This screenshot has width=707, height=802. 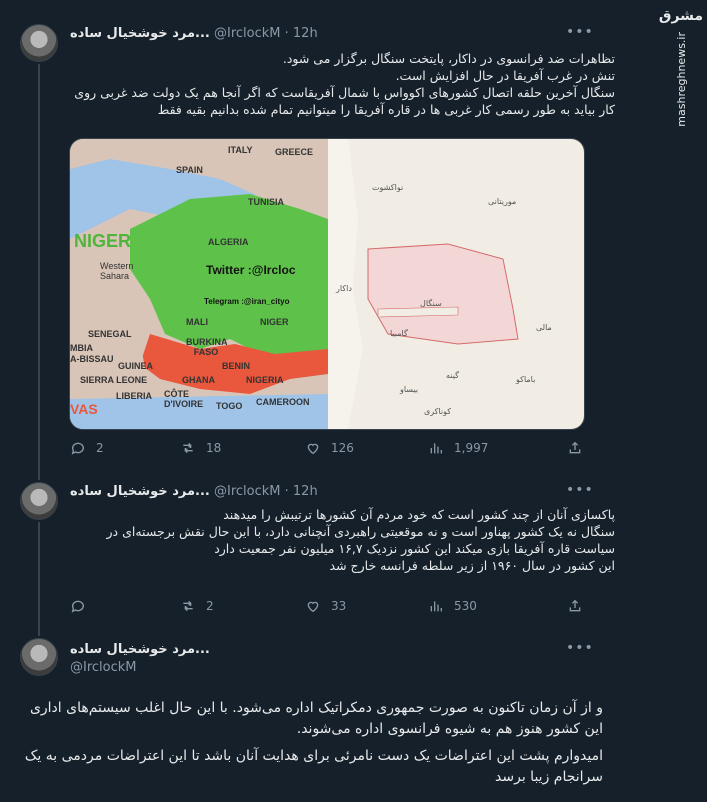 I want to click on map-label: GHANA, so click(x=198, y=380).